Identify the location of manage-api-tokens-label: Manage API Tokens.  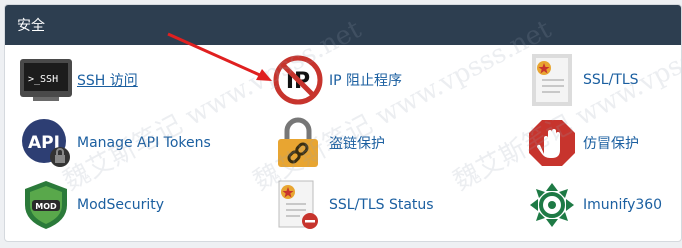
(144, 143).